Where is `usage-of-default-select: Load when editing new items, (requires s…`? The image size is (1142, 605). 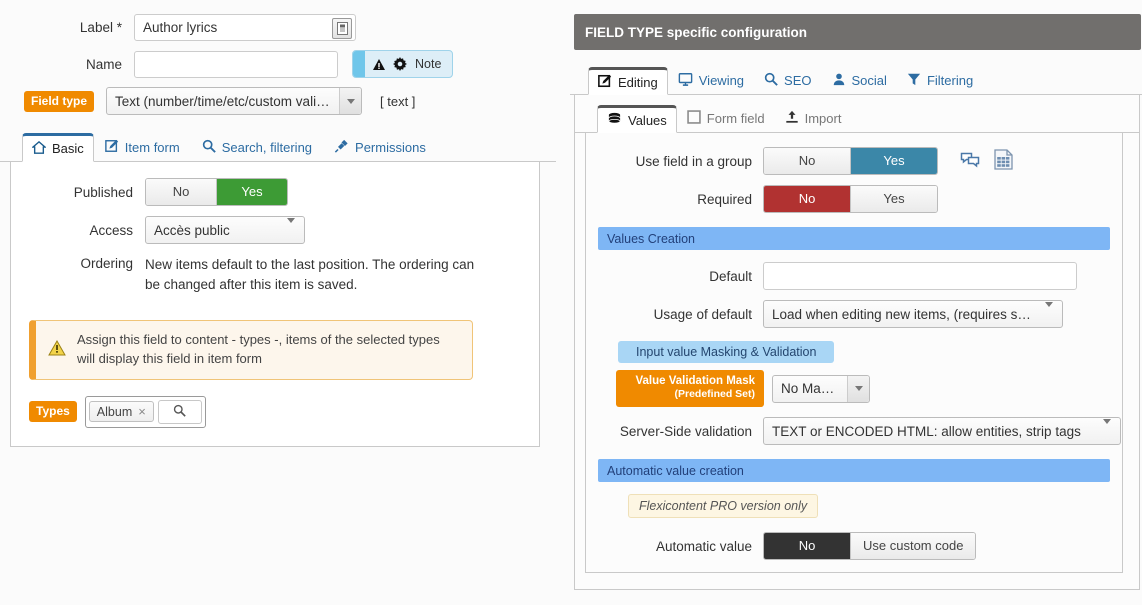
usage-of-default-select: Load when editing new items, (requires s… is located at coordinates (913, 314).